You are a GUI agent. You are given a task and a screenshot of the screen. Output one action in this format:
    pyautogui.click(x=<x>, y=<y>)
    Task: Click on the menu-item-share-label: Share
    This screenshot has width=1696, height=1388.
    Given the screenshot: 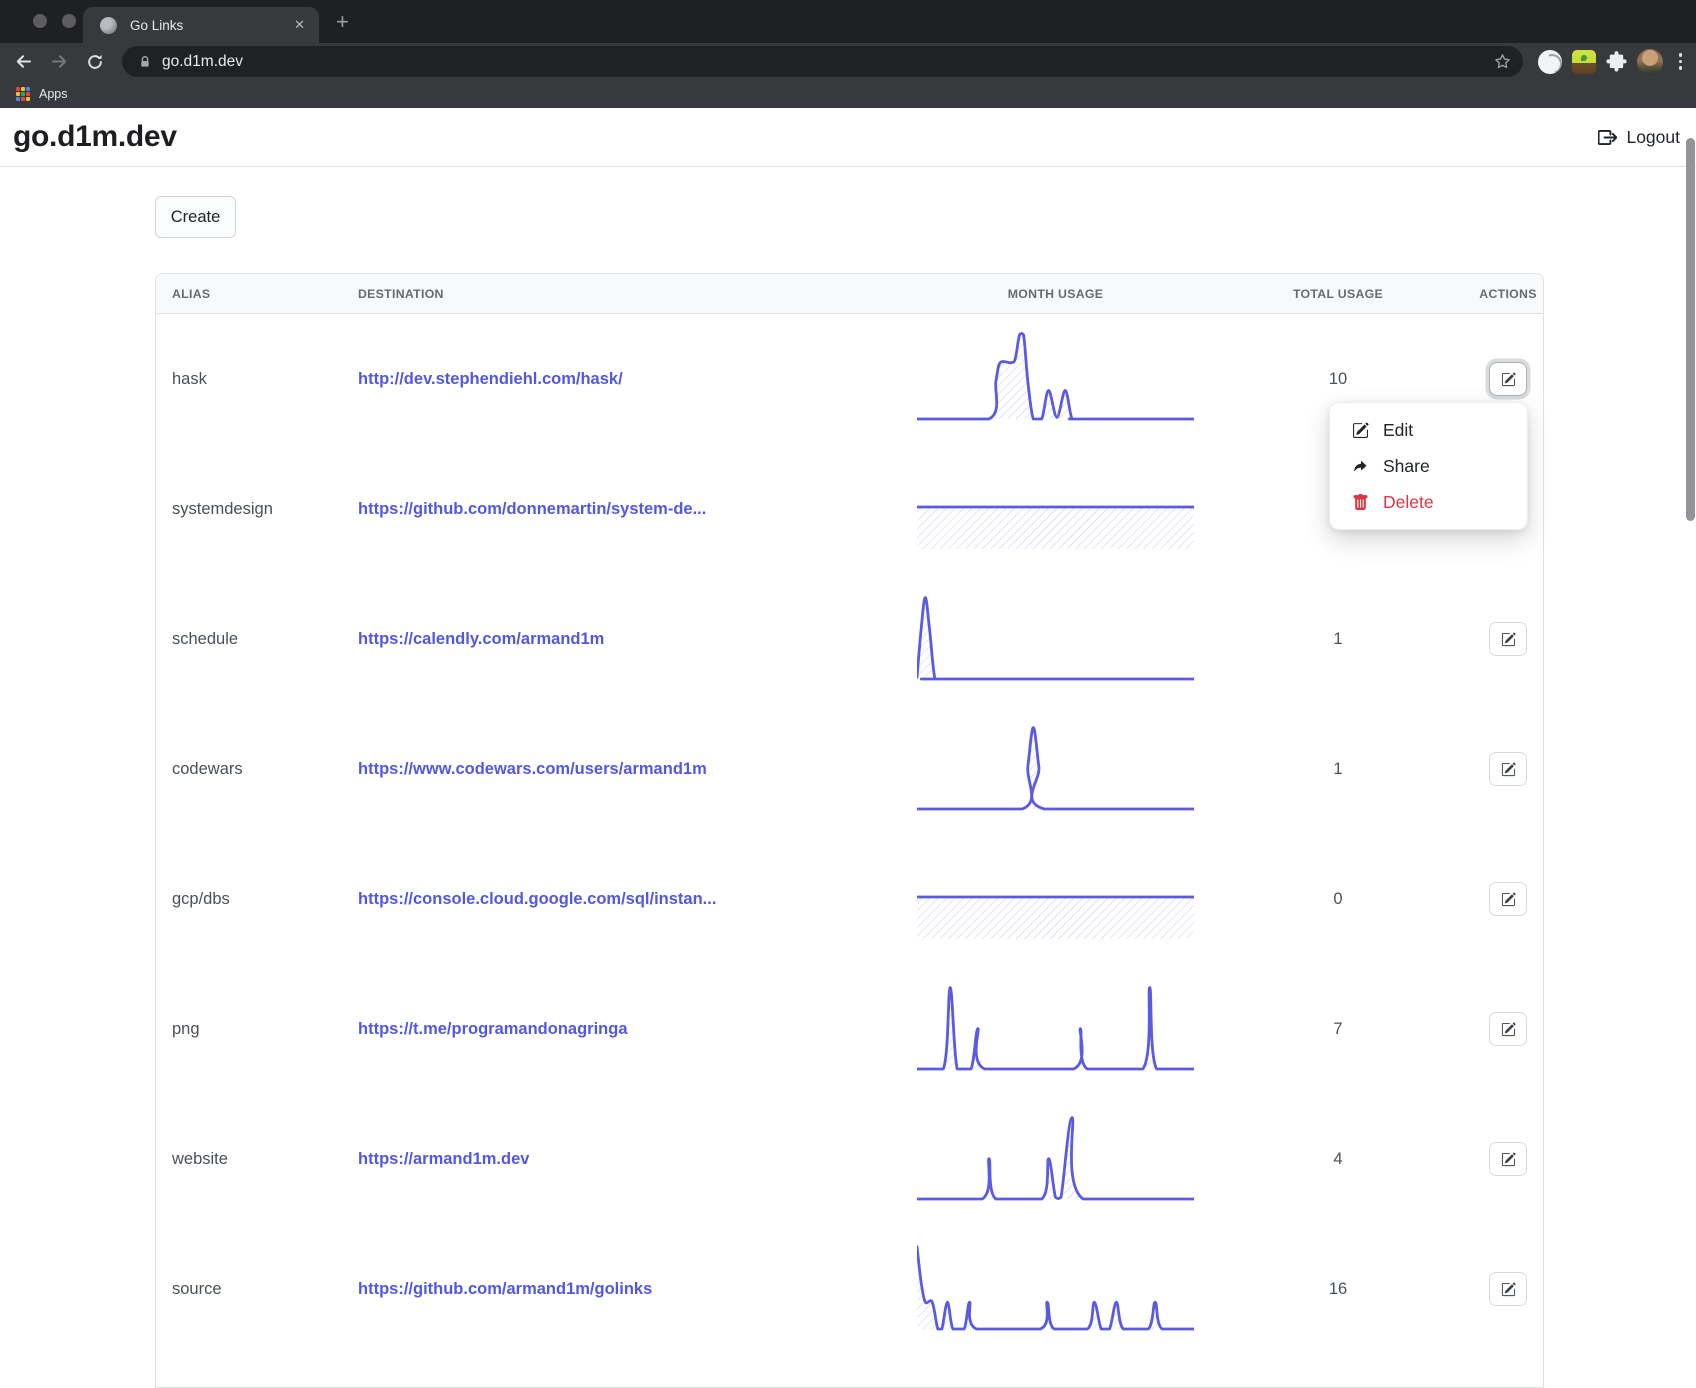 What is the action you would take?
    pyautogui.click(x=1406, y=465)
    